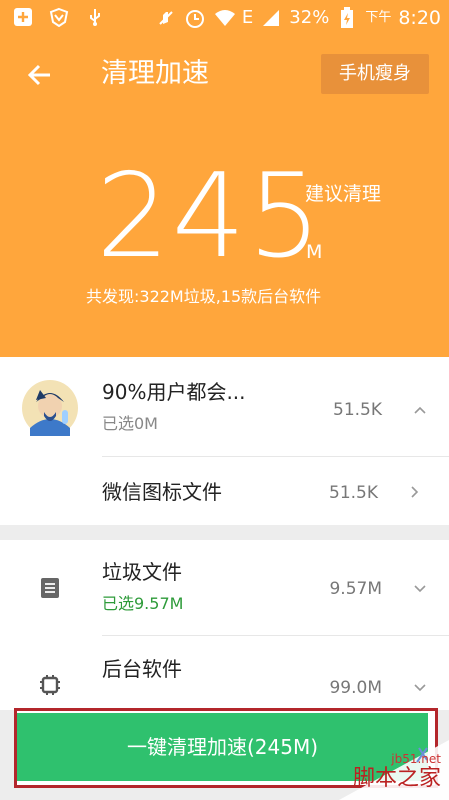 This screenshot has height=800, width=449. I want to click on battery-charging-icon, so click(347, 18).